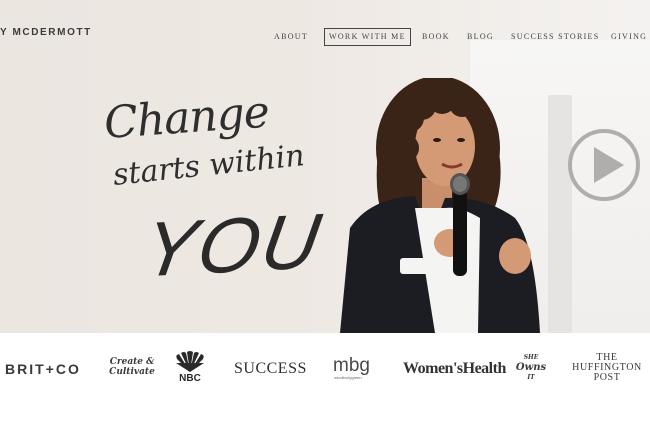 This screenshot has height=433, width=650. I want to click on logo-she-owns-it-line2: Owns, so click(531, 367).